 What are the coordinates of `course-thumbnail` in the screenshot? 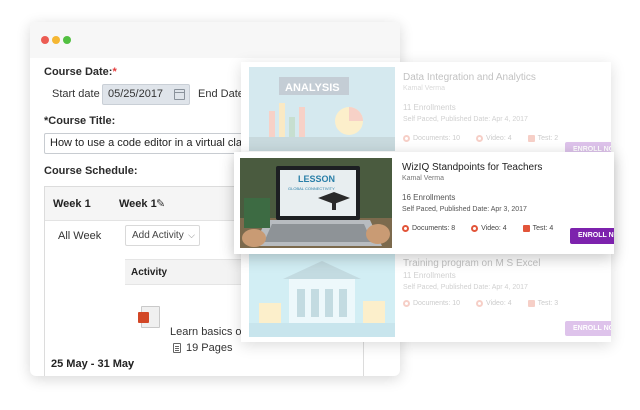 It's located at (322, 295).